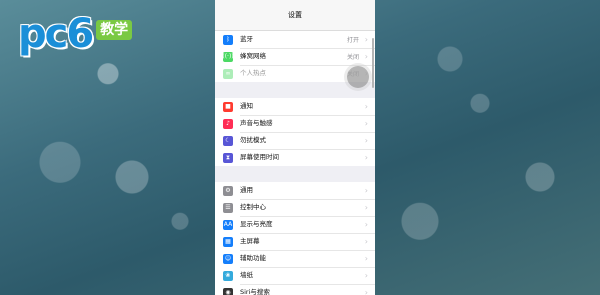  I want to click on assistive-touch-button, so click(358, 77).